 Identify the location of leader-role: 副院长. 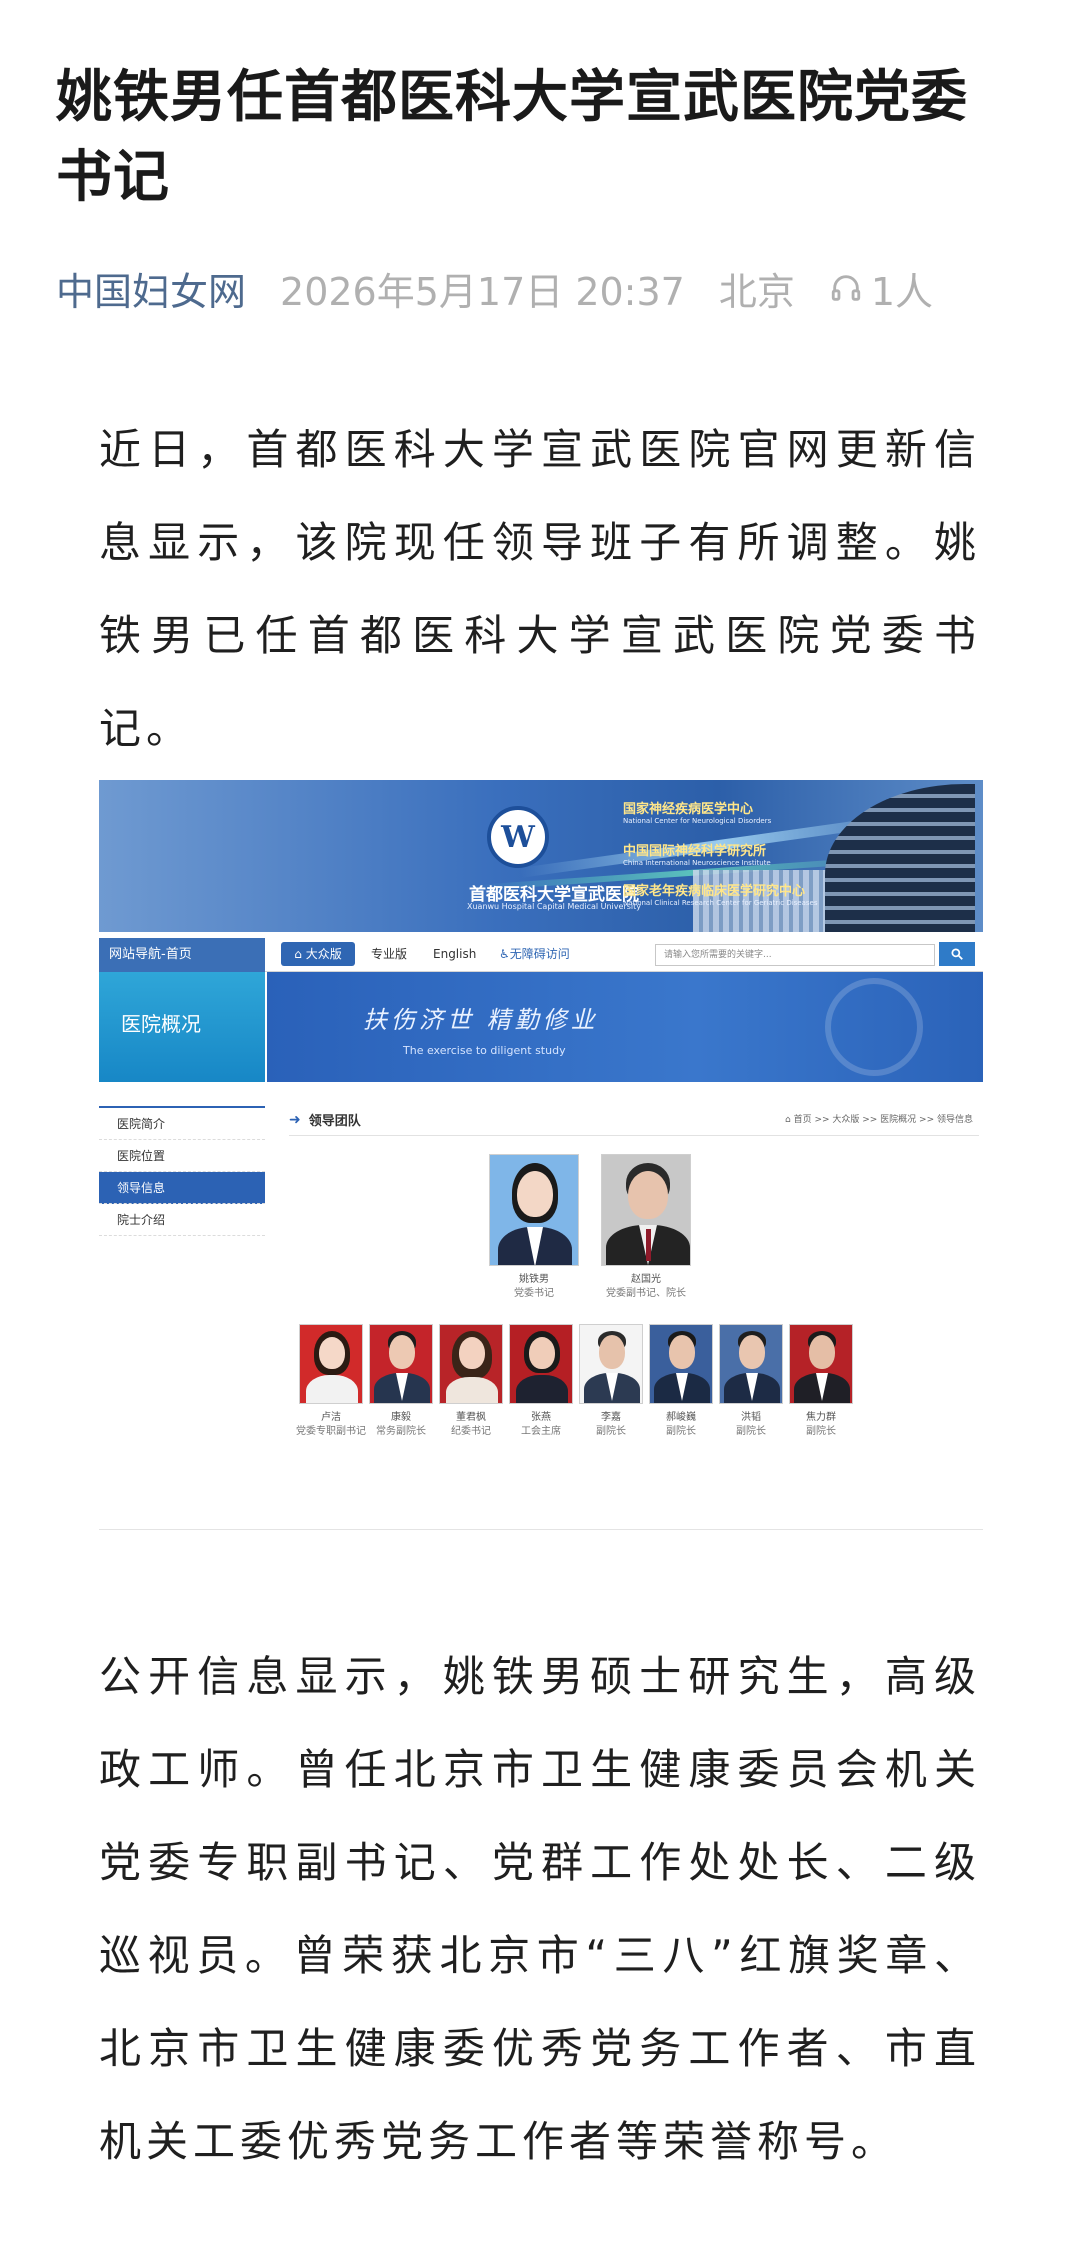
(821, 1431).